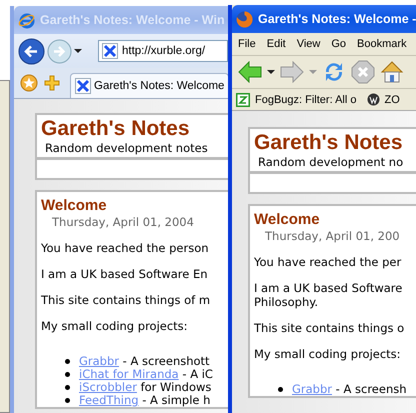 The image size is (416, 413). I want to click on paragraph: This site contains things o, so click(330, 328).